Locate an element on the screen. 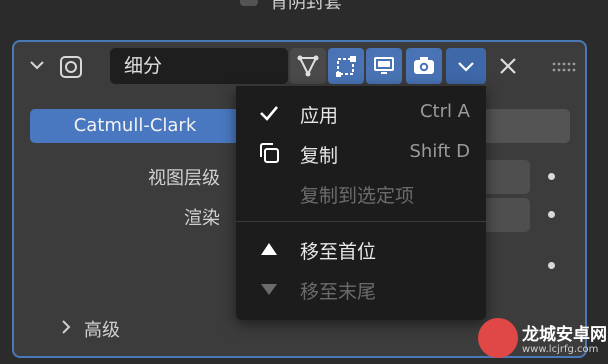  extra-menu-button is located at coordinates (466, 66).